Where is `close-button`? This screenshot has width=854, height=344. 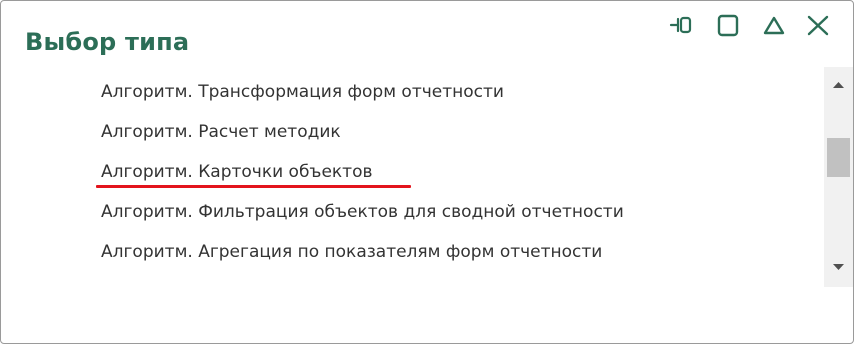 close-button is located at coordinates (818, 26).